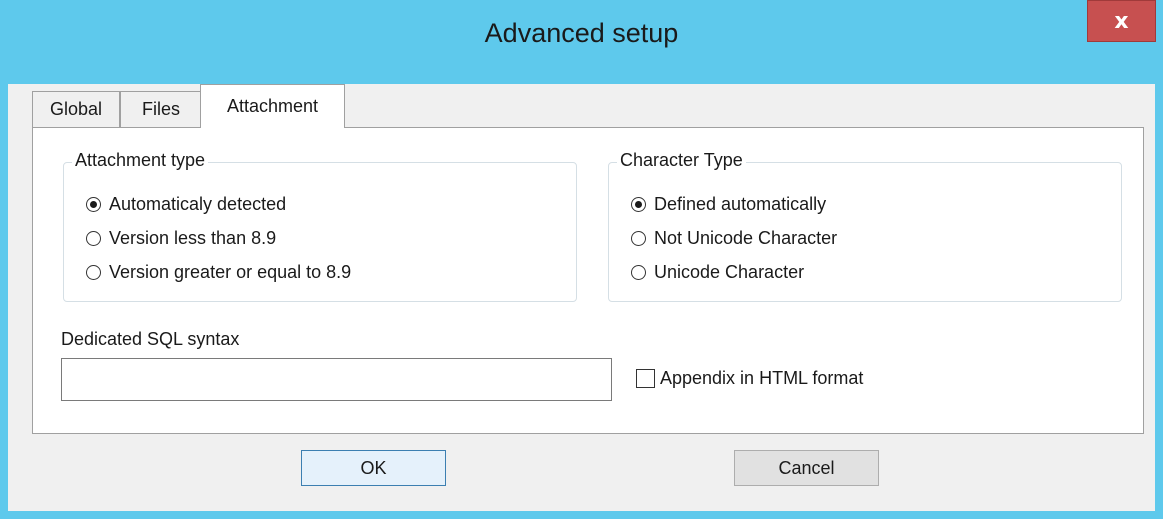 Image resolution: width=1163 pixels, height=519 pixels. I want to click on window-title: Advanced setup, so click(581, 33).